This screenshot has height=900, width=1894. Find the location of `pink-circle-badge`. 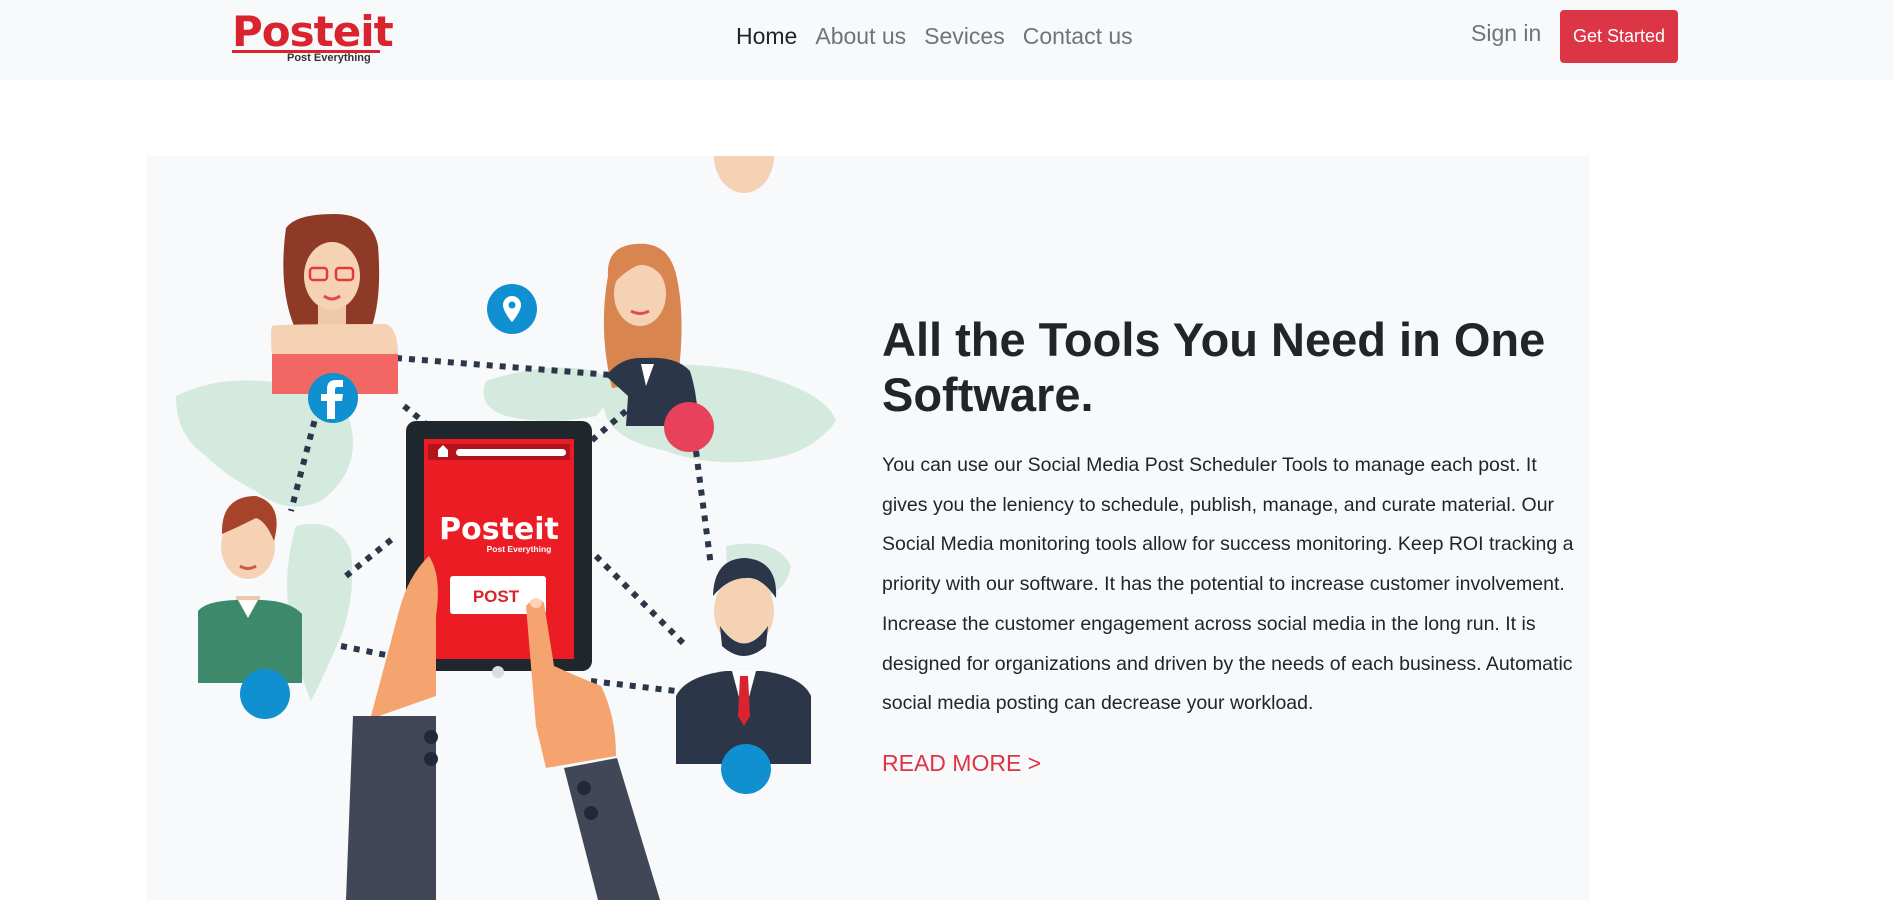

pink-circle-badge is located at coordinates (689, 427).